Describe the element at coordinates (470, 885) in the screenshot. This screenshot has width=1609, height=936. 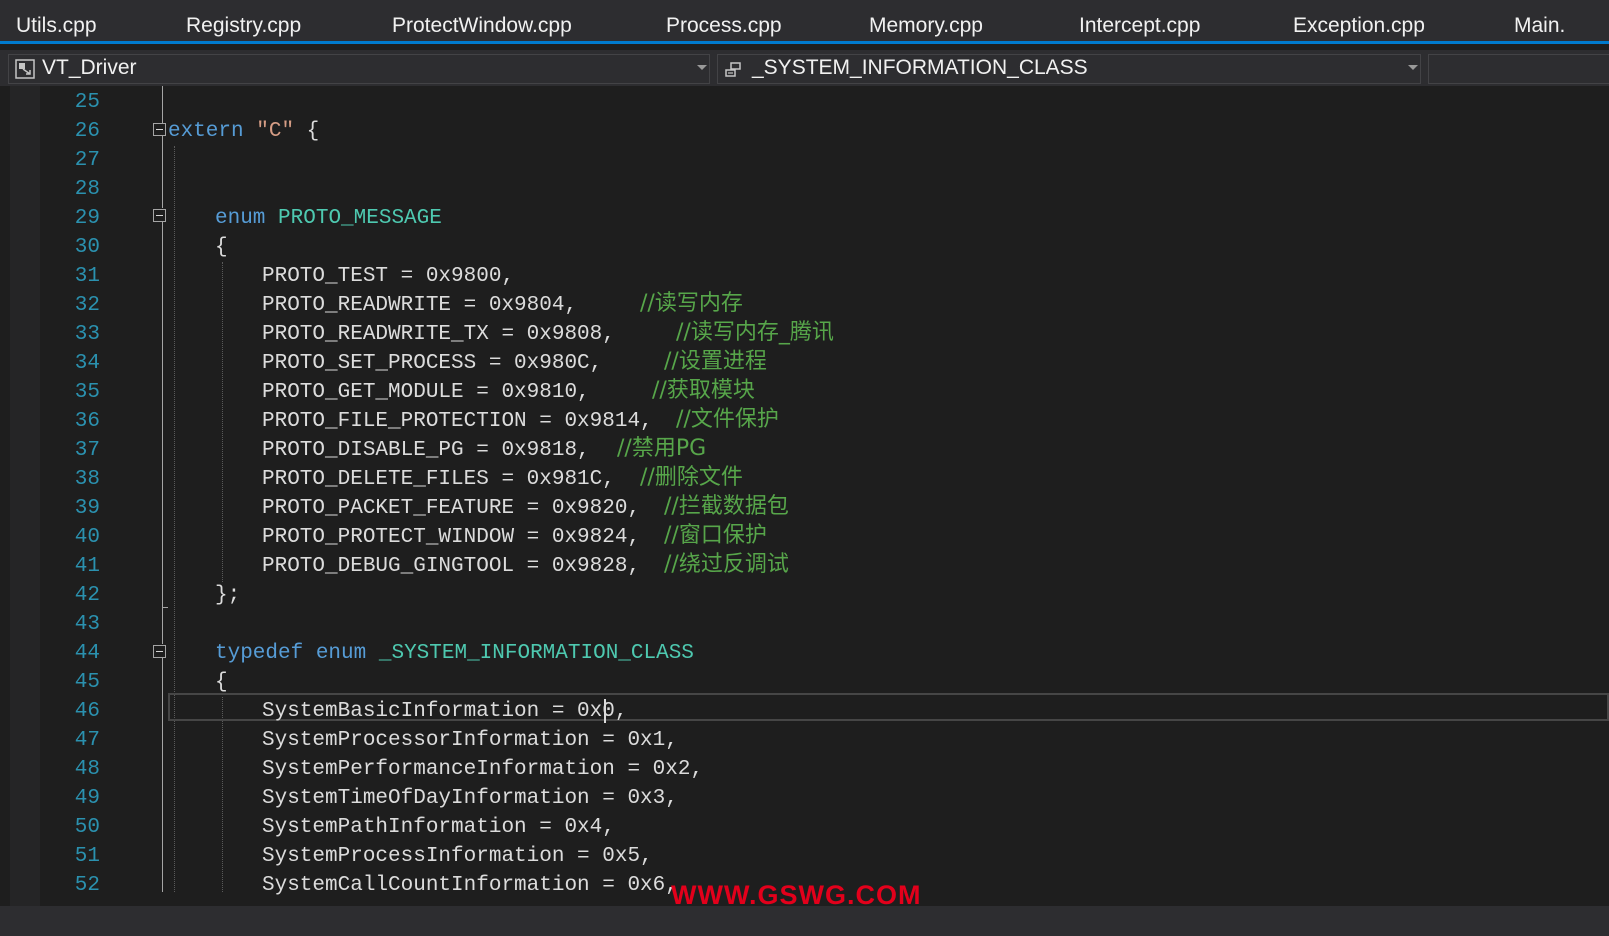
I see `sys-entry: SystemCallCountInformation = 0x6,` at that location.